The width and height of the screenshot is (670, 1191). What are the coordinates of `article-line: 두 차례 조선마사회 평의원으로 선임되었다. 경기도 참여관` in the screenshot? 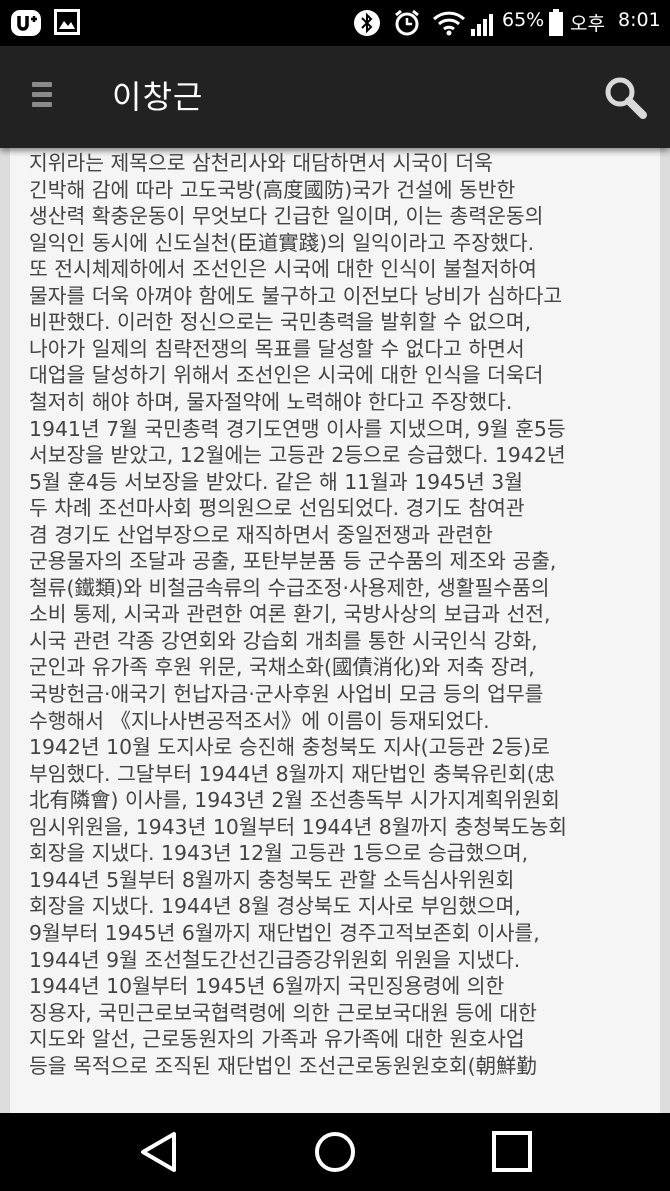 It's located at (277, 508).